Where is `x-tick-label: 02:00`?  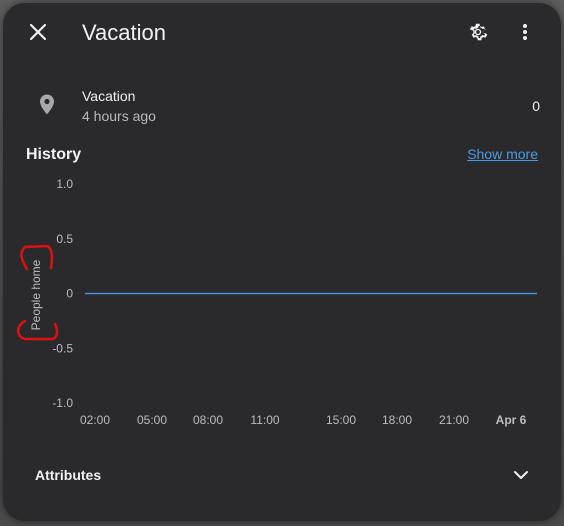 x-tick-label: 02:00 is located at coordinates (95, 420).